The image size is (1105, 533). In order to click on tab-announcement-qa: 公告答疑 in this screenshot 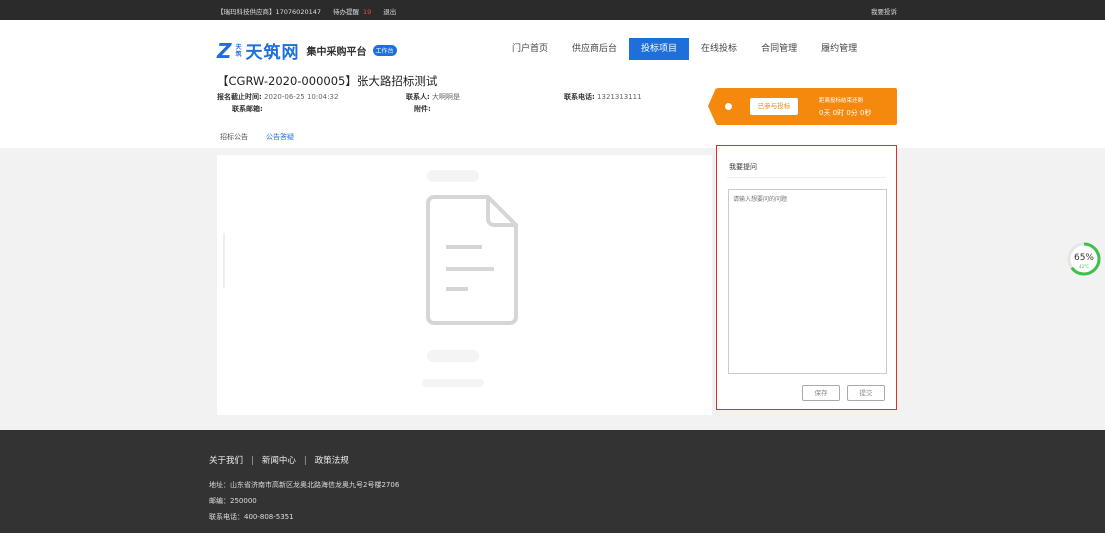, I will do `click(280, 140)`.